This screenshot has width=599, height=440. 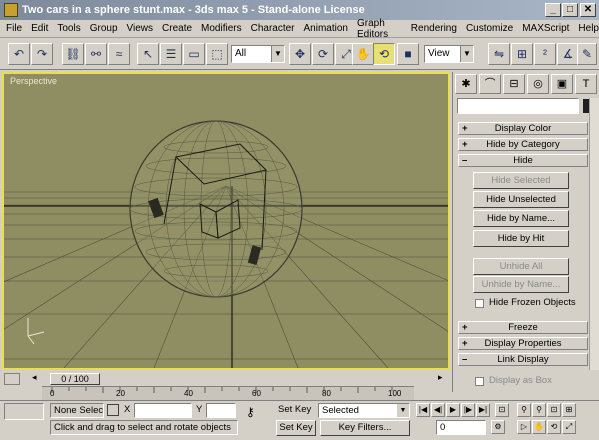 What do you see at coordinates (68, 28) in the screenshot?
I see `menu-tools: Tools` at bounding box center [68, 28].